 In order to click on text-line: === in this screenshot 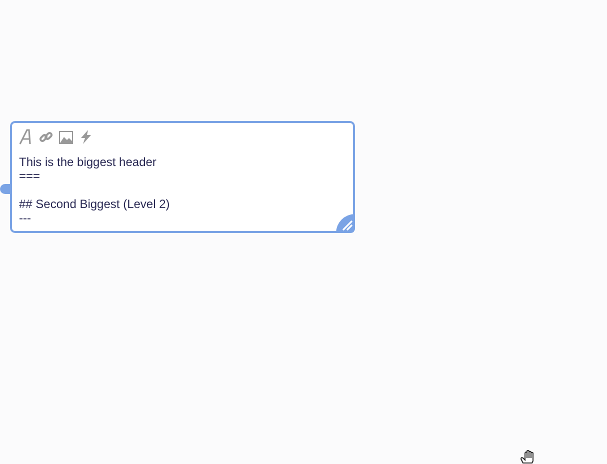, I will do `click(29, 176)`.